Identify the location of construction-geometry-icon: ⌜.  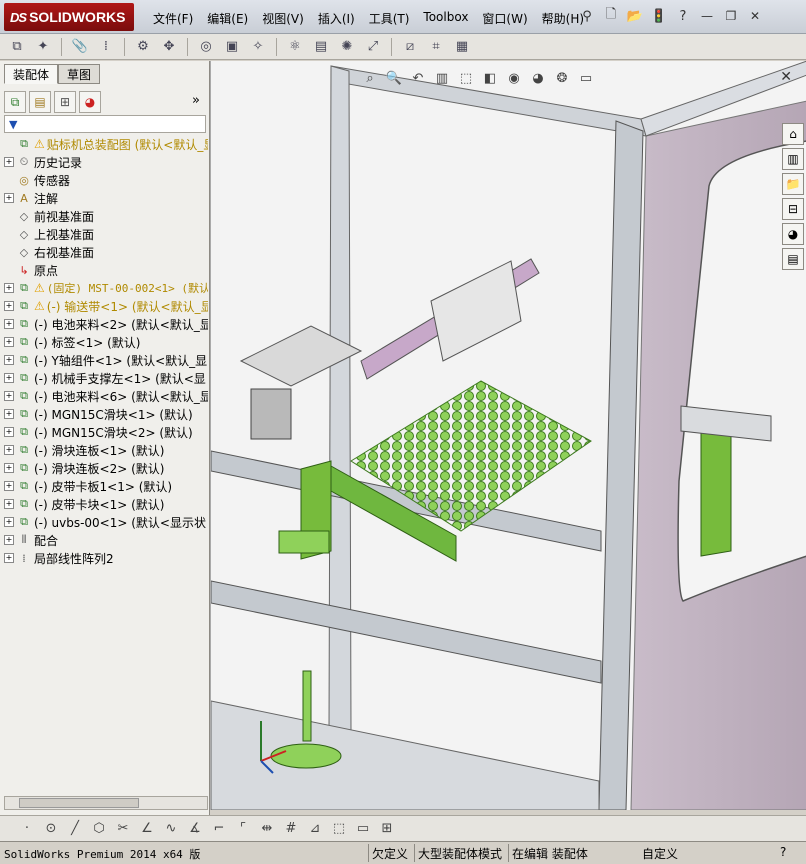
(243, 829).